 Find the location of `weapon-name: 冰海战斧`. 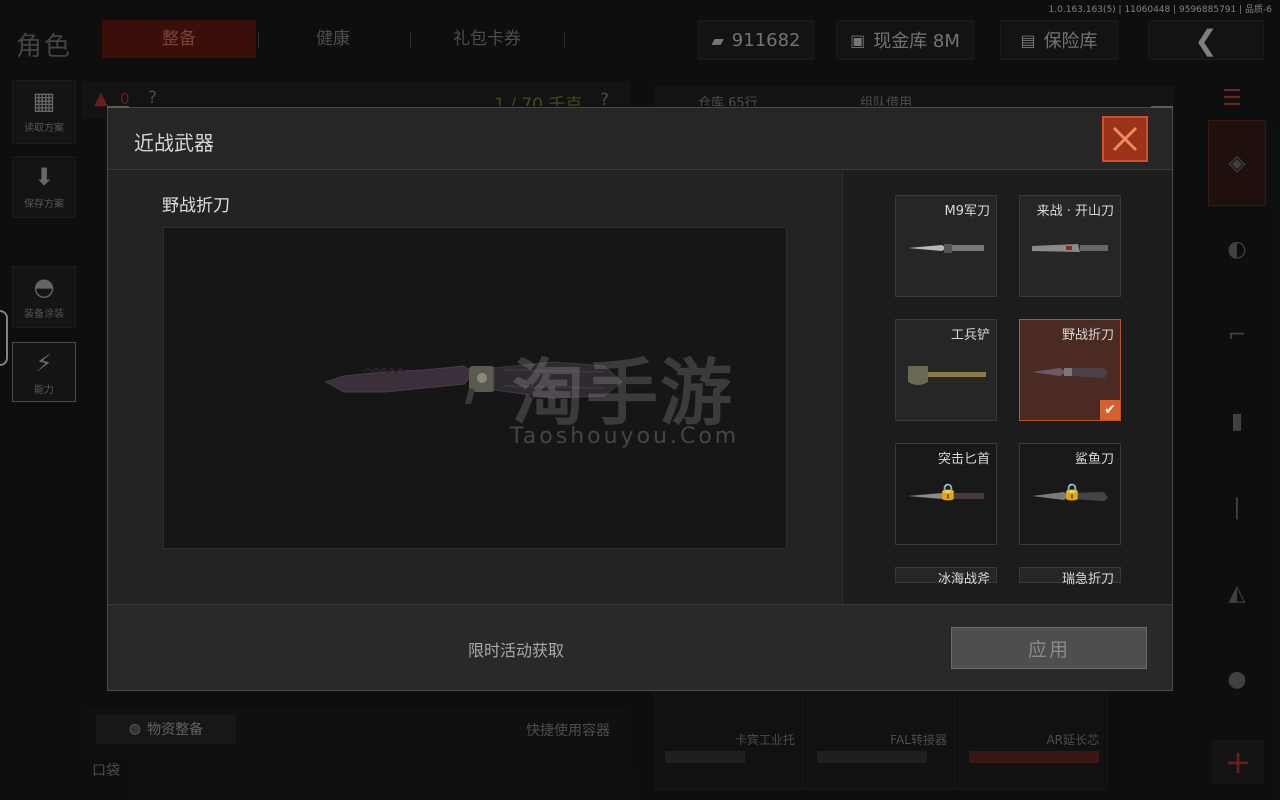

weapon-name: 冰海战斧 is located at coordinates (963, 579).